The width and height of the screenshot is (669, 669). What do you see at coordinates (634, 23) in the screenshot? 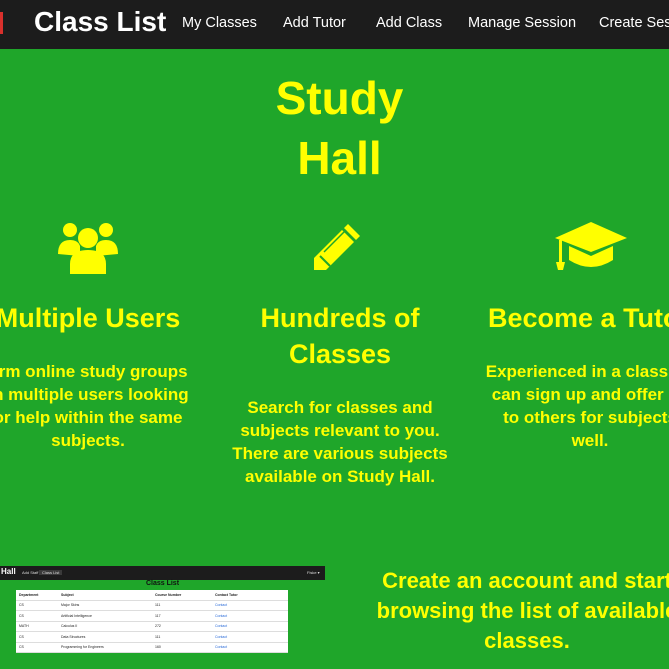
I see `nav-create-session: Create Sess` at bounding box center [634, 23].